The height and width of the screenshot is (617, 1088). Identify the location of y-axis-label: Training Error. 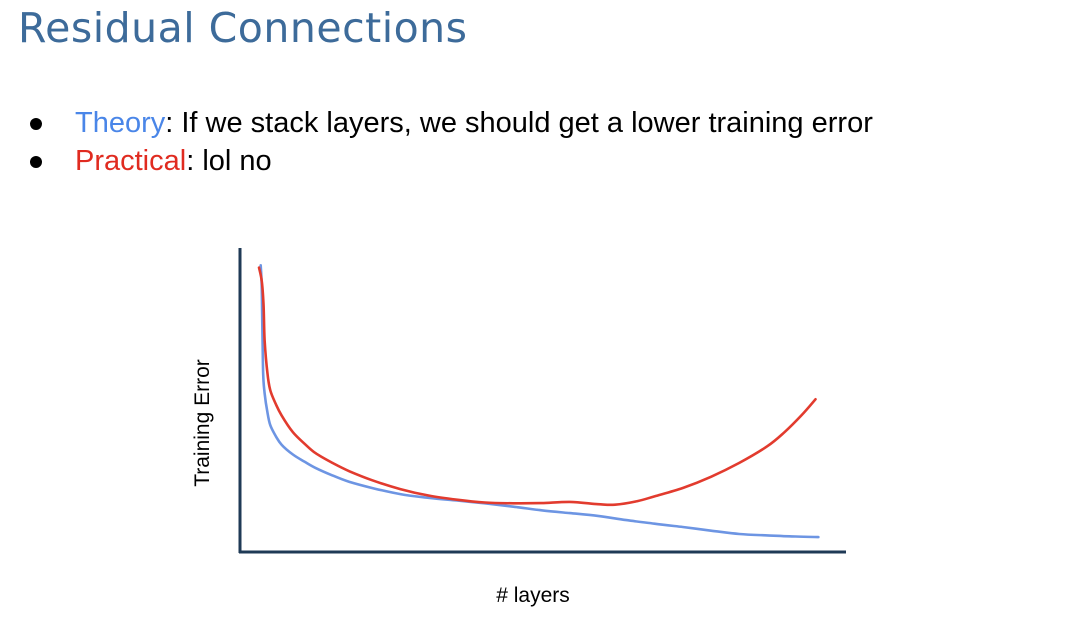
(202, 423).